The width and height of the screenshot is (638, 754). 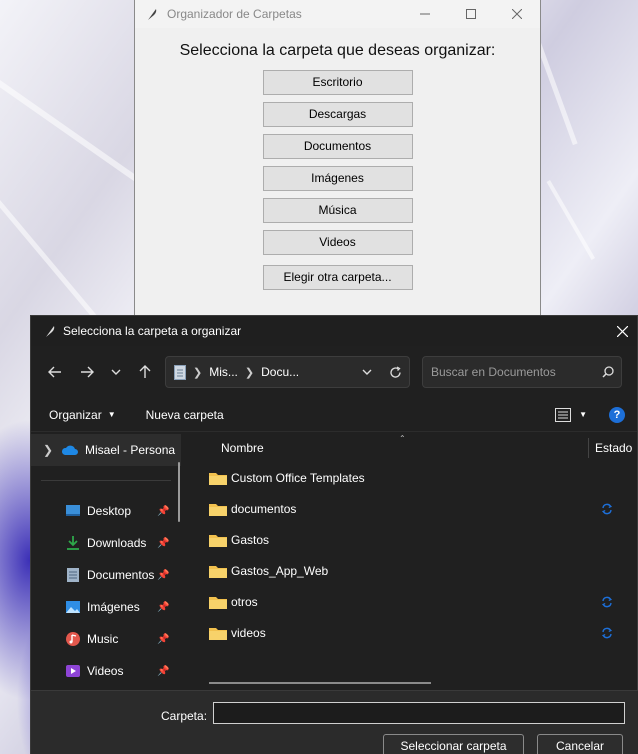 What do you see at coordinates (588, 448) in the screenshot?
I see `column-divider` at bounding box center [588, 448].